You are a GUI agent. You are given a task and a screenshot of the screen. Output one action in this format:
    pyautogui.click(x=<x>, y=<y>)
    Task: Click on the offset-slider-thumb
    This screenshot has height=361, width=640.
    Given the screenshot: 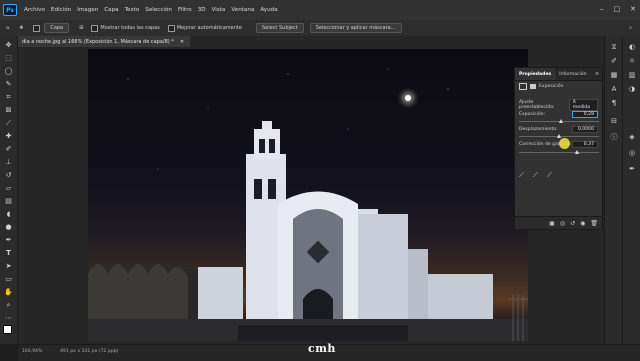 What is the action you would take?
    pyautogui.click(x=559, y=136)
    